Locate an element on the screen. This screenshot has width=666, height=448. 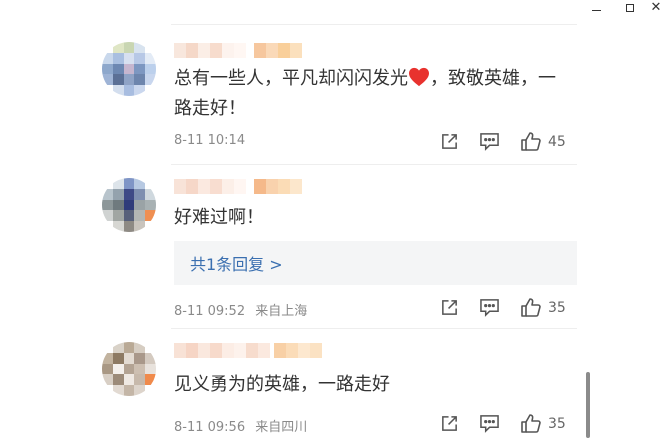
comment-meta: 8-11 09:56 来自四川 is located at coordinates (240, 425).